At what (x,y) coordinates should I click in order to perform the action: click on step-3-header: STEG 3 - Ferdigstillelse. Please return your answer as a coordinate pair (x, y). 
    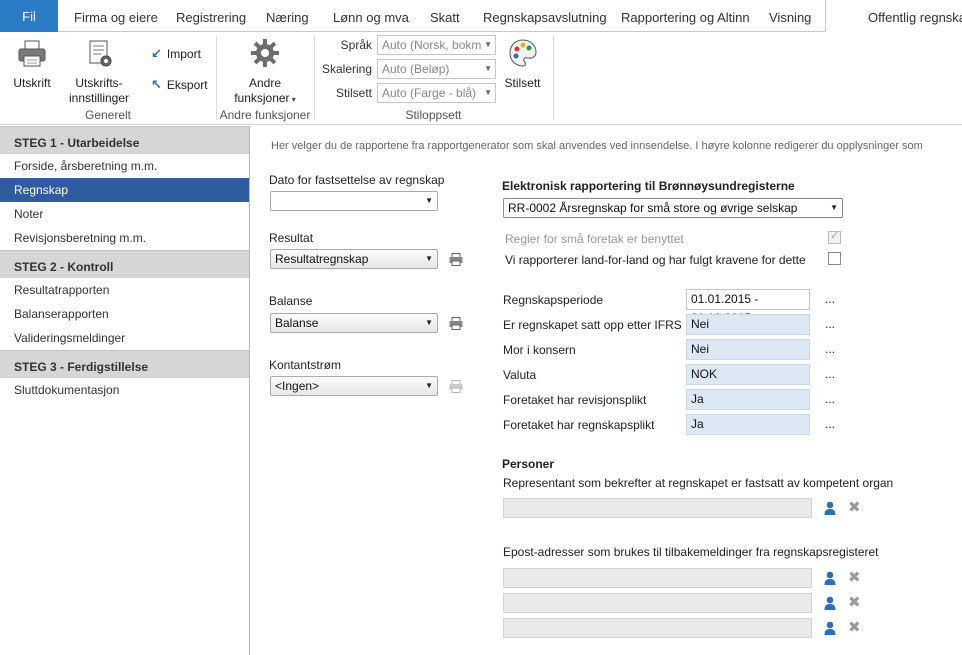
    Looking at the image, I should click on (124, 364).